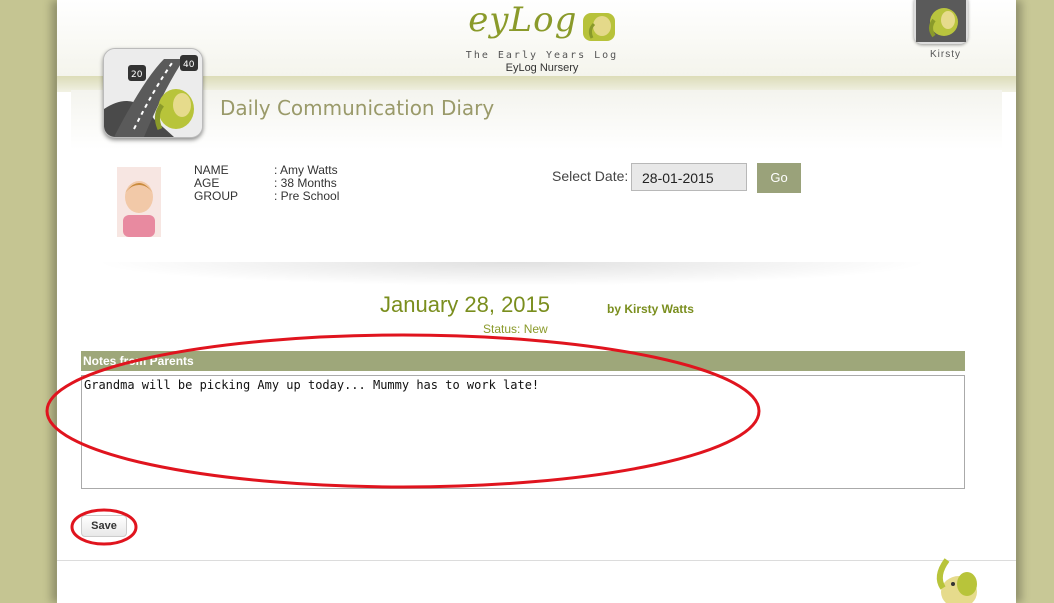 The image size is (1054, 603). I want to click on logo-text: eyLog, so click(523, 20).